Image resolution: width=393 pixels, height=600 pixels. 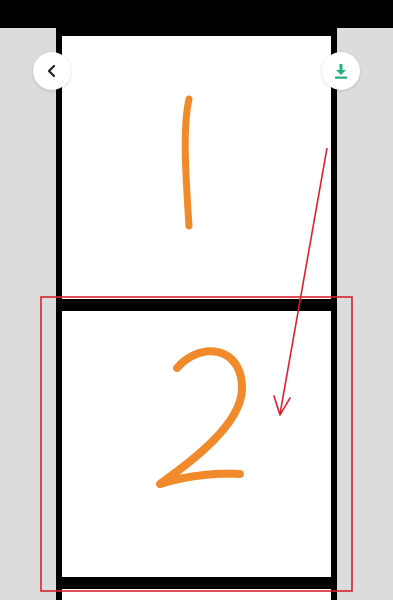 I want to click on handwritten-one, so click(x=187, y=162).